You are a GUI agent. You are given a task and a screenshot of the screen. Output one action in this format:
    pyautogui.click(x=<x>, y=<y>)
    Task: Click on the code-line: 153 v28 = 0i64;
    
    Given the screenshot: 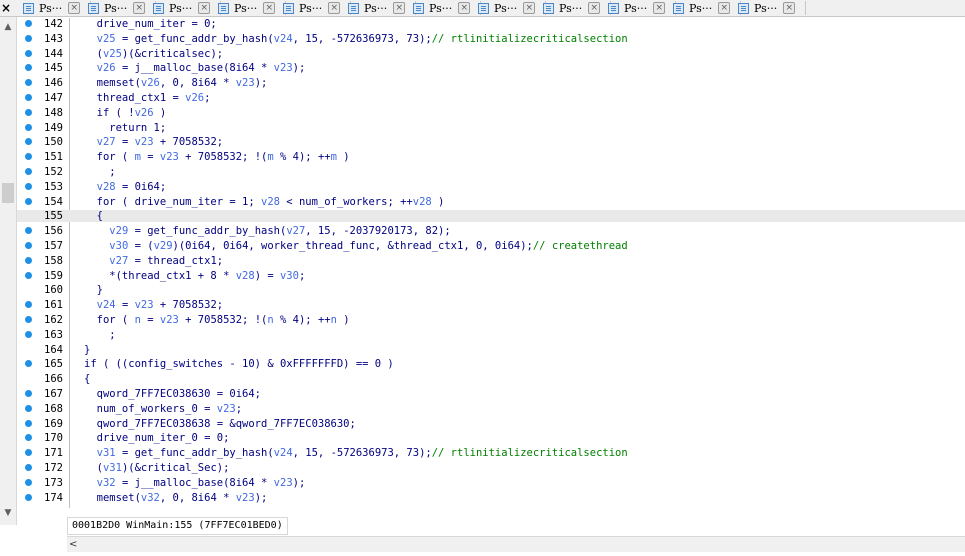 What is the action you would take?
    pyautogui.click(x=491, y=187)
    